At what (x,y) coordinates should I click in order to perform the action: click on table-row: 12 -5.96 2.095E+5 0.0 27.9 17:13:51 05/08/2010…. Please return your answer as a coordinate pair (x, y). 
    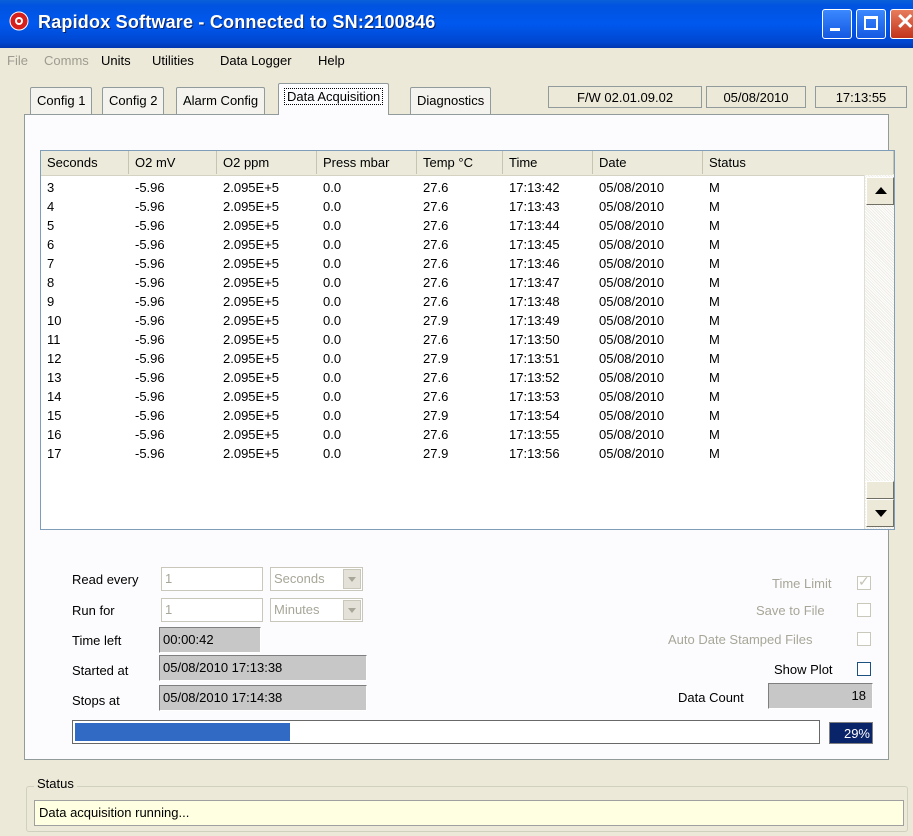
    Looking at the image, I should click on (452, 358).